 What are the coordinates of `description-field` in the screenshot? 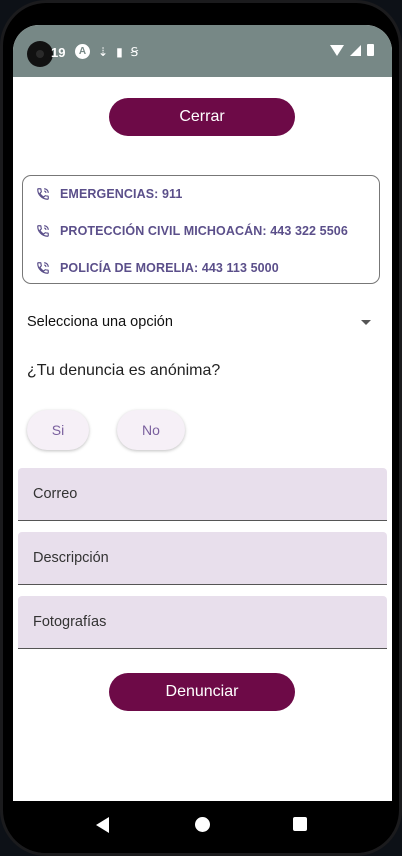 It's located at (202, 558).